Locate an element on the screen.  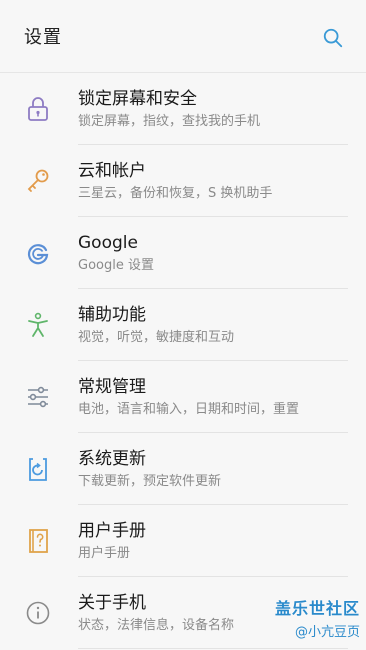
item-label: 用户手册 is located at coordinates (112, 531).